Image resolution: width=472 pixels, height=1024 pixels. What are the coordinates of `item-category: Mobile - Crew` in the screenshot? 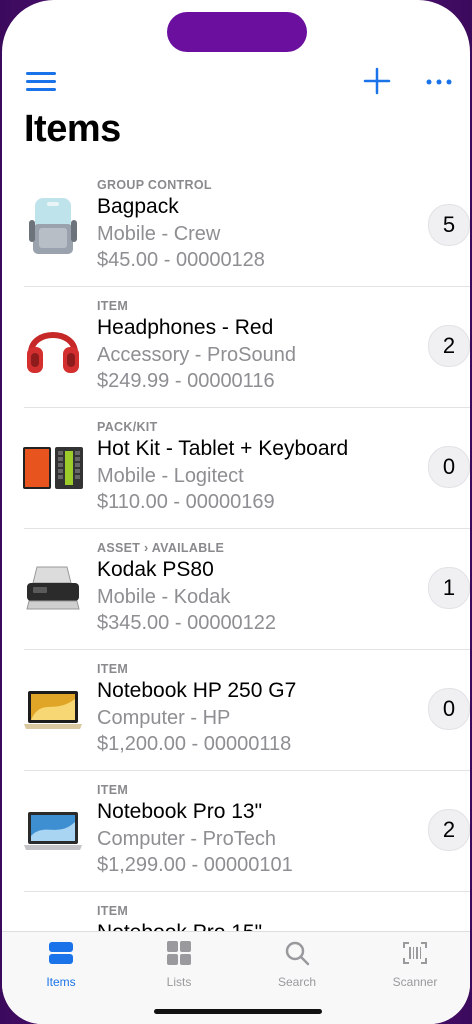 It's located at (159, 234).